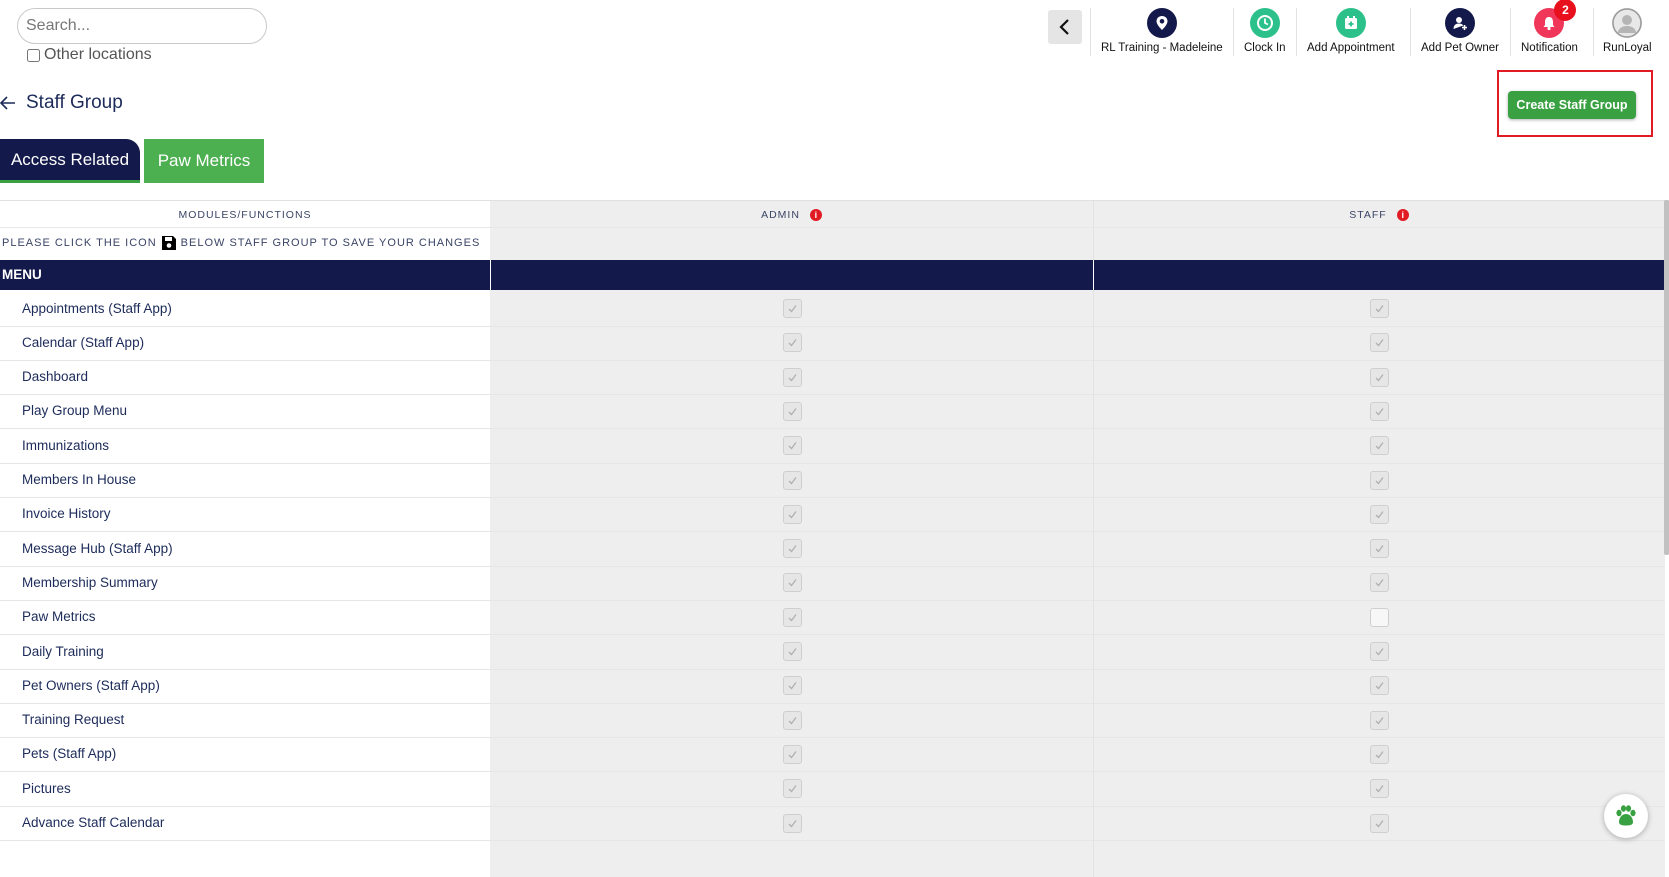  What do you see at coordinates (832, 275) in the screenshot?
I see `section-header-menu: MENU` at bounding box center [832, 275].